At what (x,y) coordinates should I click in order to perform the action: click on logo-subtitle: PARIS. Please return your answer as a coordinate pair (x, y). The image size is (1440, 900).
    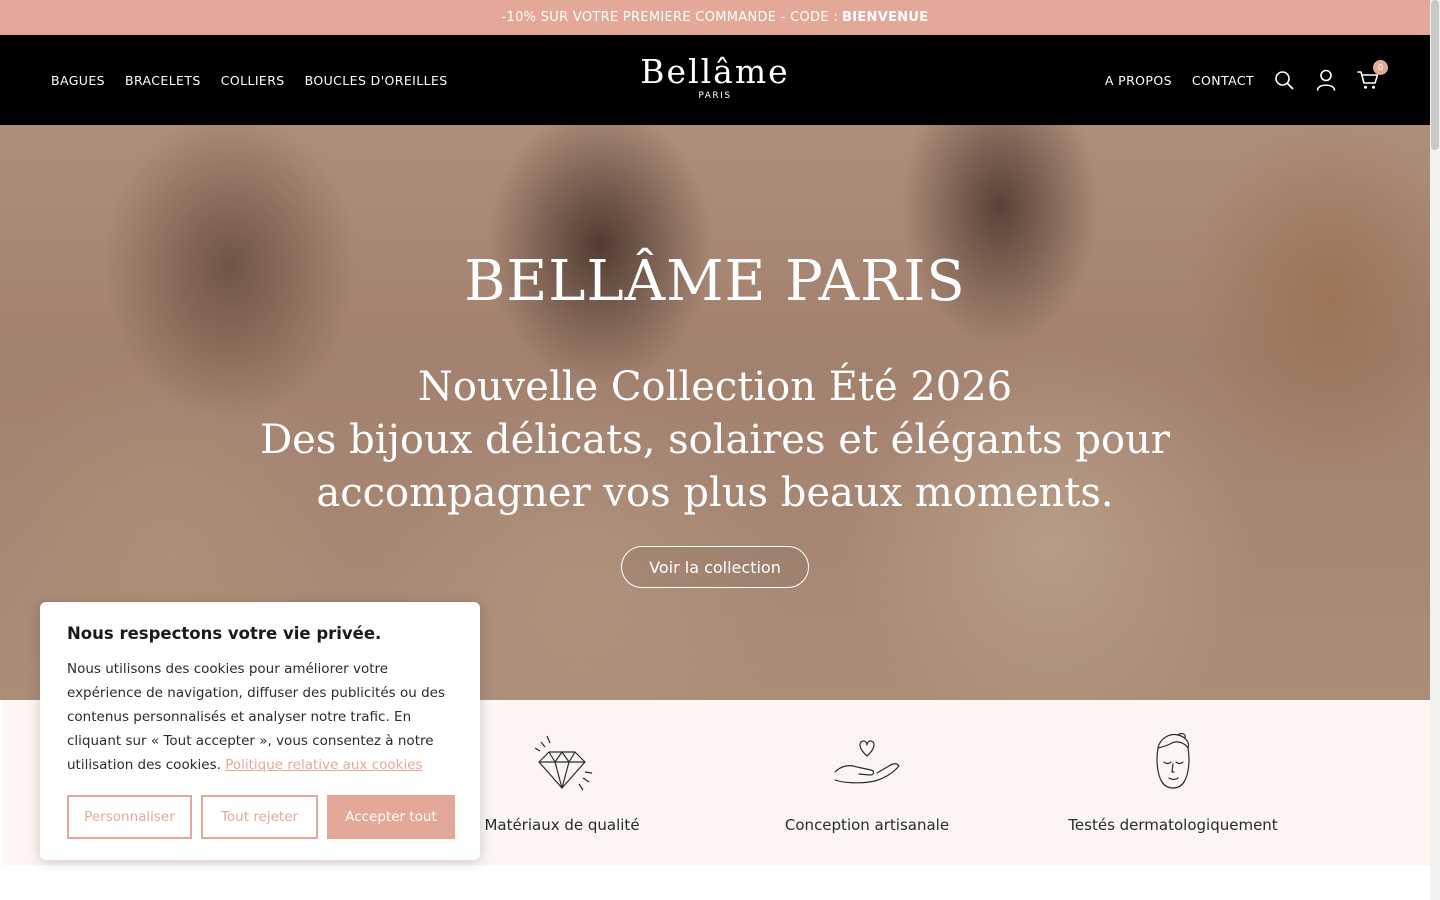
    Looking at the image, I should click on (715, 96).